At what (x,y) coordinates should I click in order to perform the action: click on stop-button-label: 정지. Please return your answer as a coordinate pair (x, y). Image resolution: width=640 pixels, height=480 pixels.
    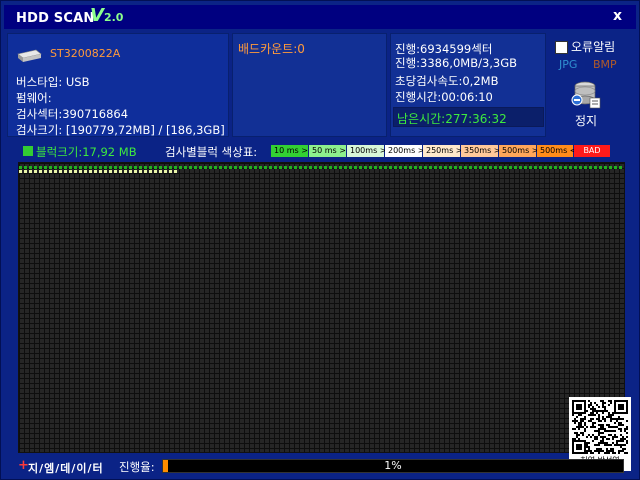
    Looking at the image, I should click on (586, 120).